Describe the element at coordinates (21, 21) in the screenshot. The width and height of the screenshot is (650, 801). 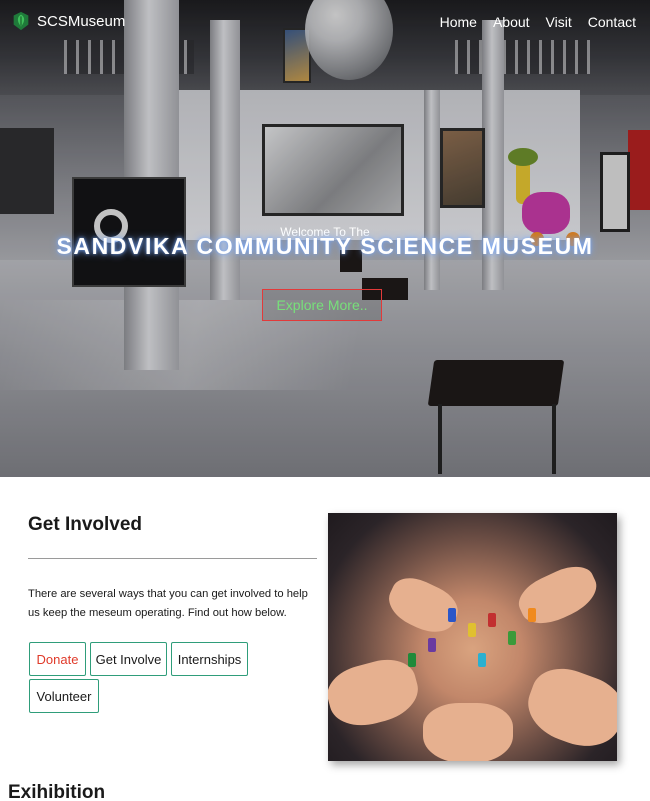
I see `leaf-logo-icon` at that location.